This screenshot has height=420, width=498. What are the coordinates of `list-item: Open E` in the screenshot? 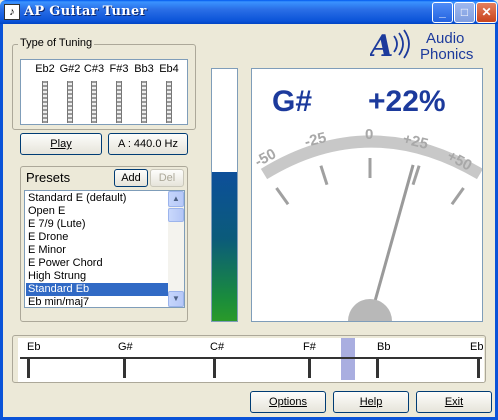 It's located at (97, 211).